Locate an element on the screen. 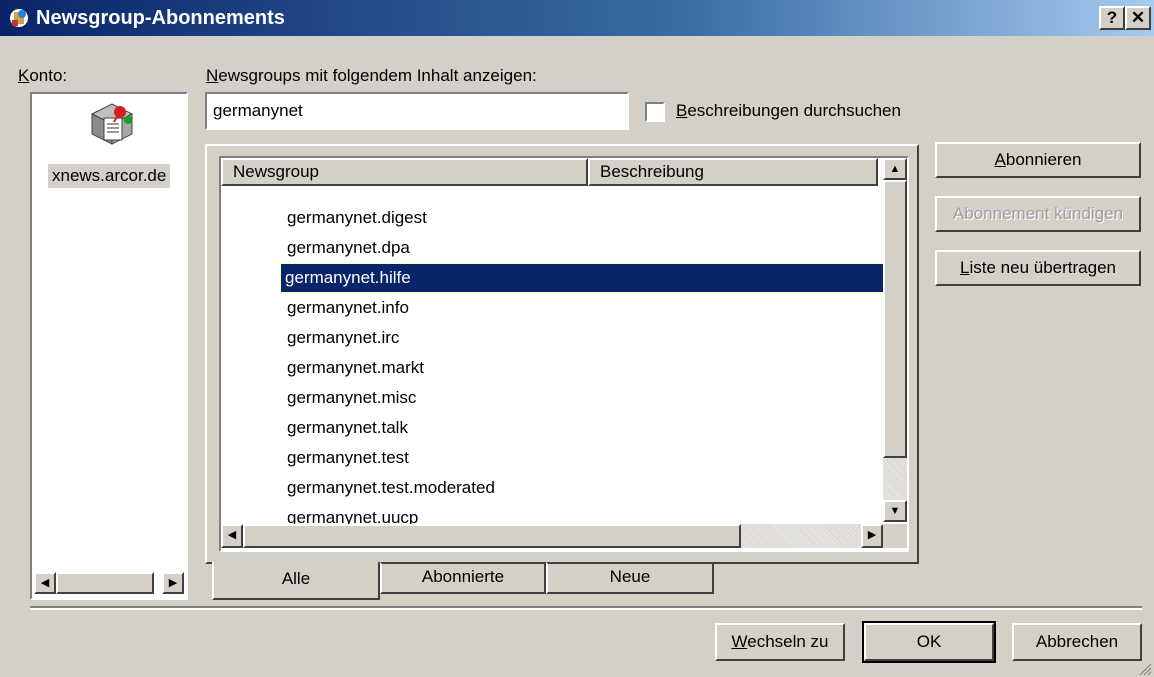 The height and width of the screenshot is (677, 1154). window-title: Newsgroup-Abonnements is located at coordinates (160, 18).